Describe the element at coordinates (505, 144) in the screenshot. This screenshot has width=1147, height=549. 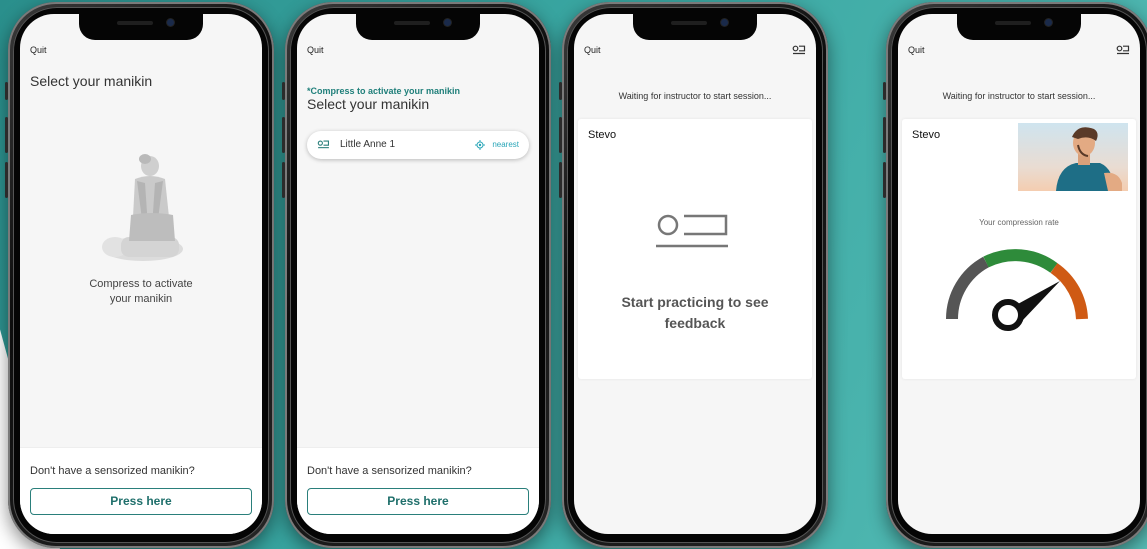
I see `nearest-badge: nearest` at that location.